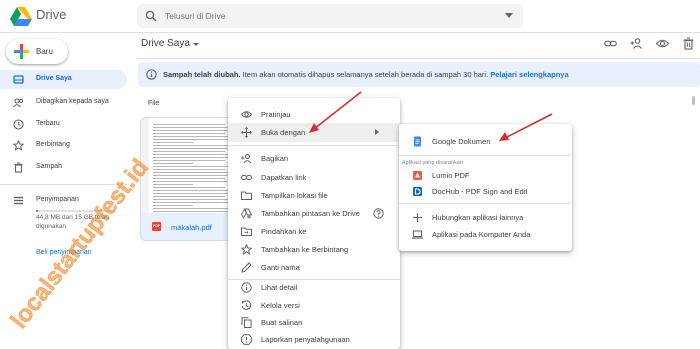 The height and width of the screenshot is (349, 700). What do you see at coordinates (284, 177) in the screenshot?
I see `menu-item-label: Dapatkan link` at bounding box center [284, 177].